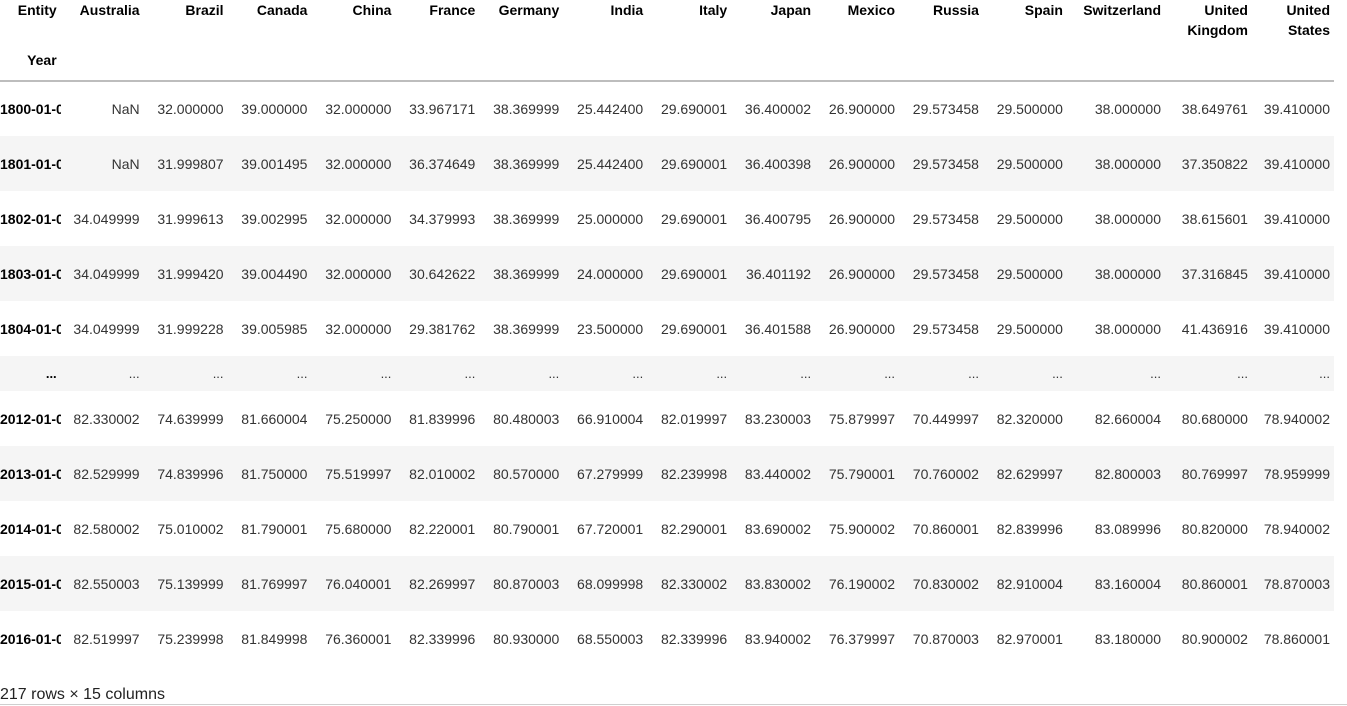  What do you see at coordinates (204, 10) in the screenshot?
I see `column-header: Brazil` at bounding box center [204, 10].